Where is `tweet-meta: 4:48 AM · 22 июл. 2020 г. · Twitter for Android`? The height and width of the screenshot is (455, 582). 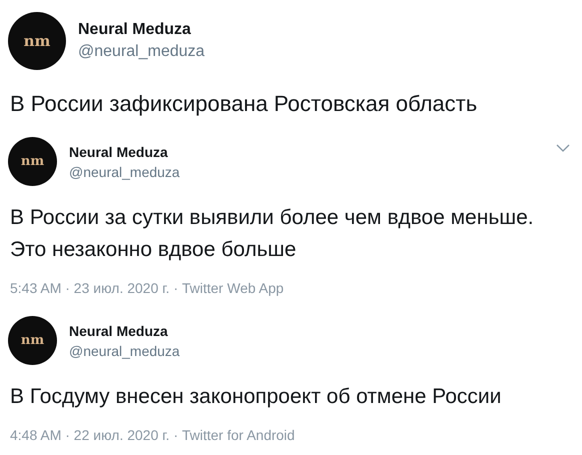 tweet-meta: 4:48 AM · 22 июл. 2020 г. · Twitter for Android is located at coordinates (152, 436).